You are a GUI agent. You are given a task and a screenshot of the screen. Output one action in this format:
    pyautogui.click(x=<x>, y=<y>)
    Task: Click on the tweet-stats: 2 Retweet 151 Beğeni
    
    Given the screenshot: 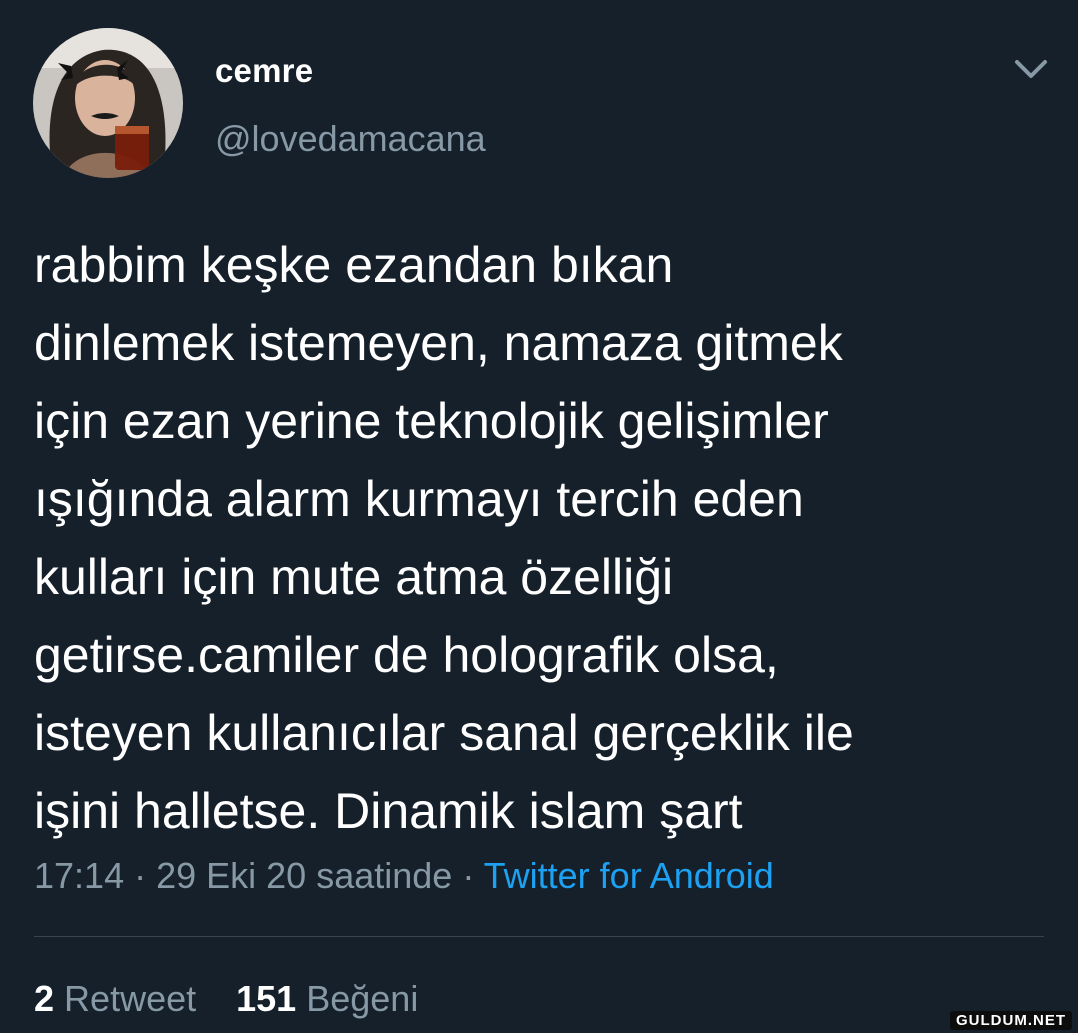 What is the action you would take?
    pyautogui.click(x=226, y=999)
    